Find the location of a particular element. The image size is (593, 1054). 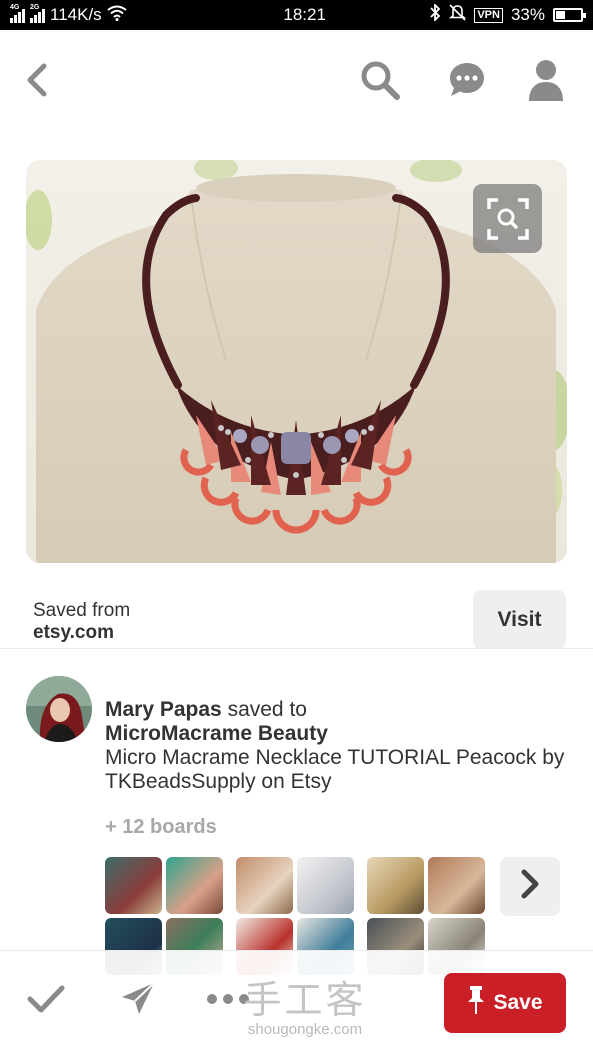

chat-icon is located at coordinates (467, 82).